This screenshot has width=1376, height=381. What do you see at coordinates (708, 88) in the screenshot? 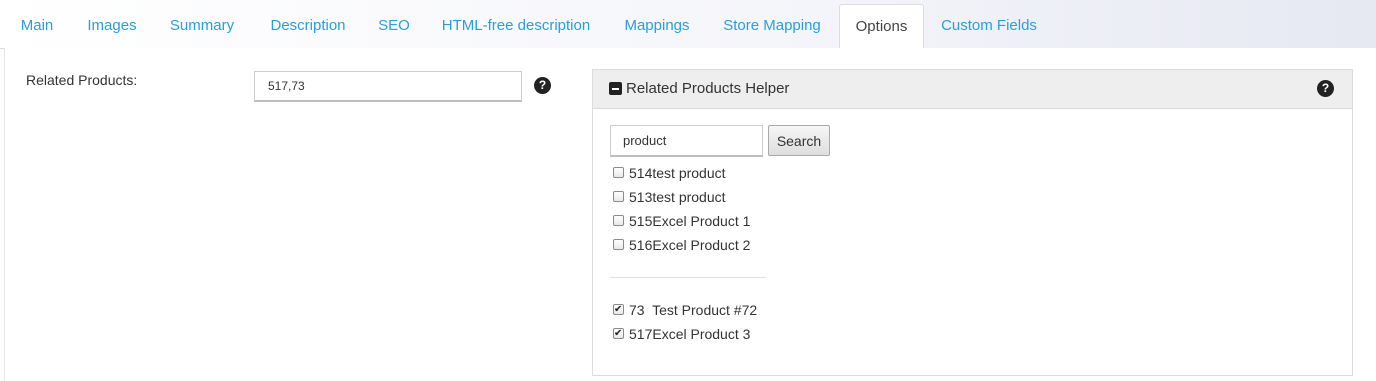
I see `panel-title: Related Products Helper` at bounding box center [708, 88].